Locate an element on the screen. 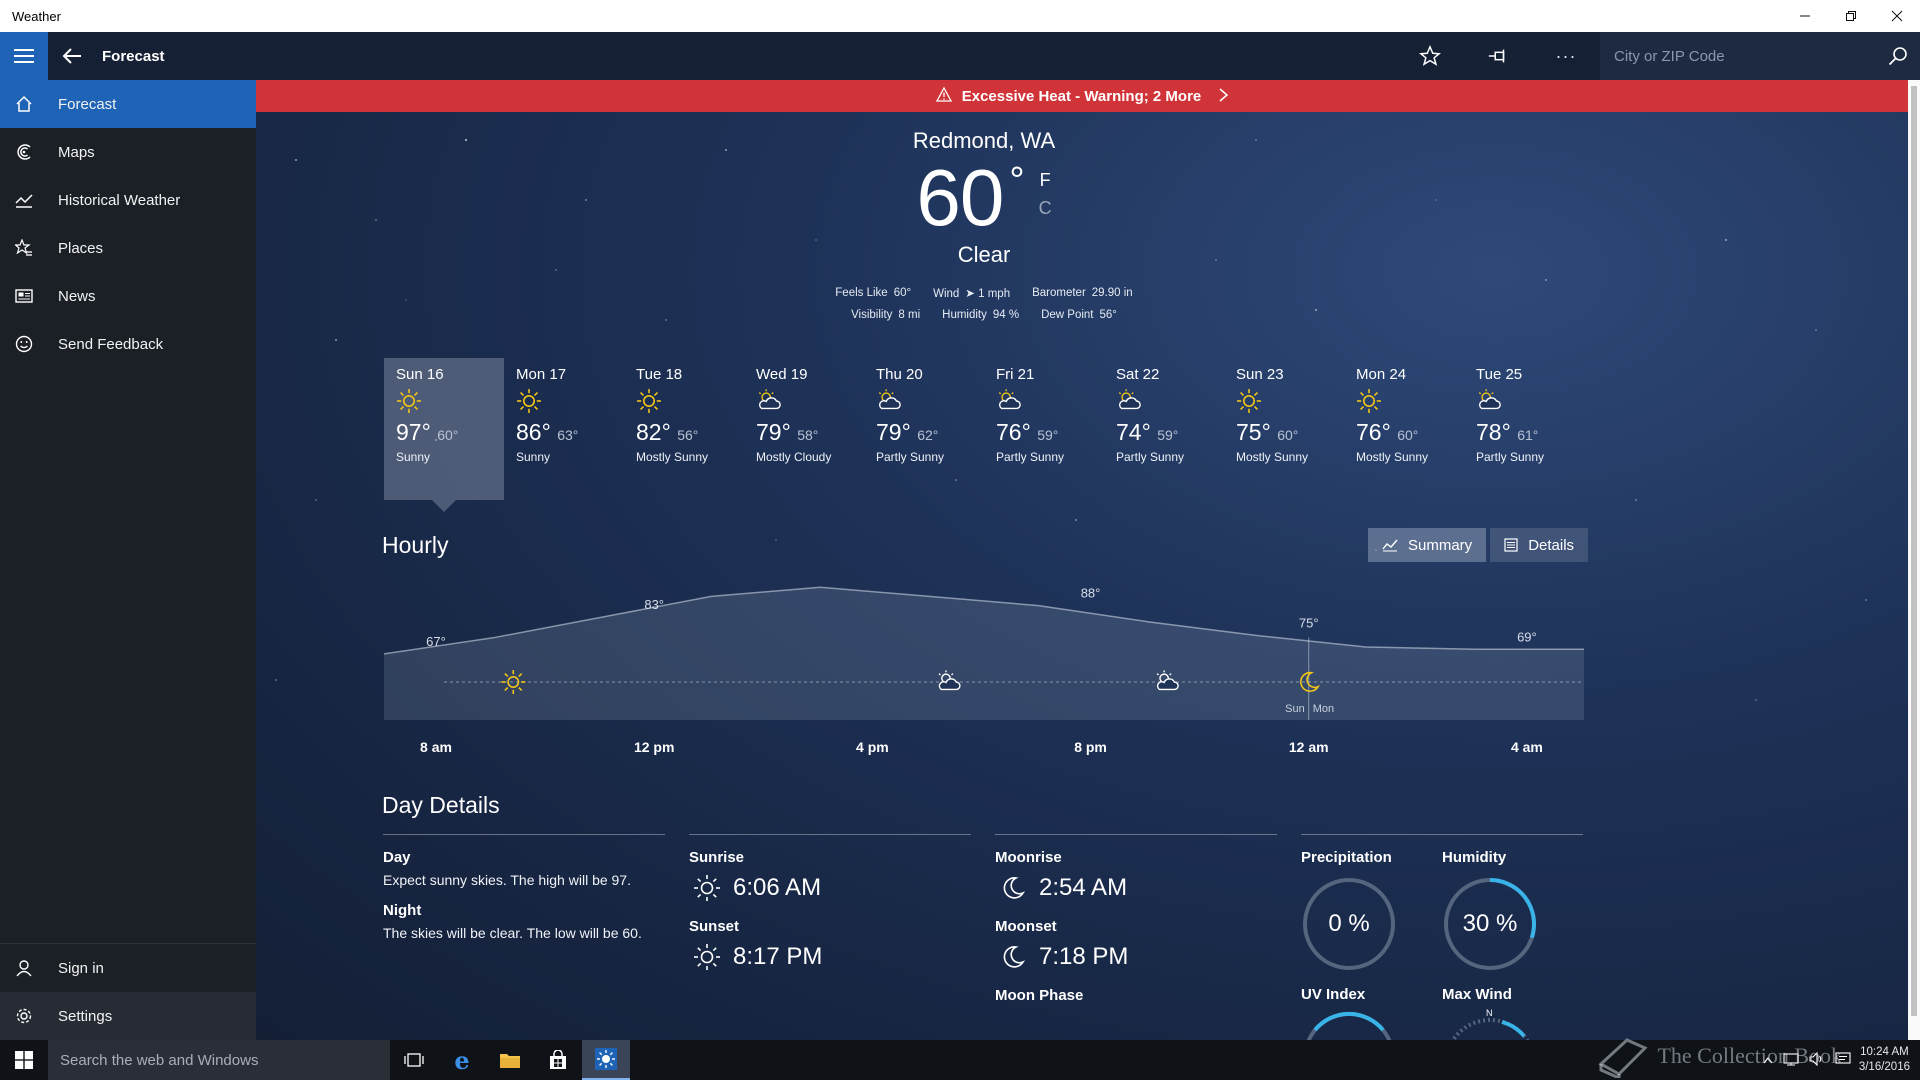 The image size is (1920, 1080). task-view-icon is located at coordinates (414, 1060).